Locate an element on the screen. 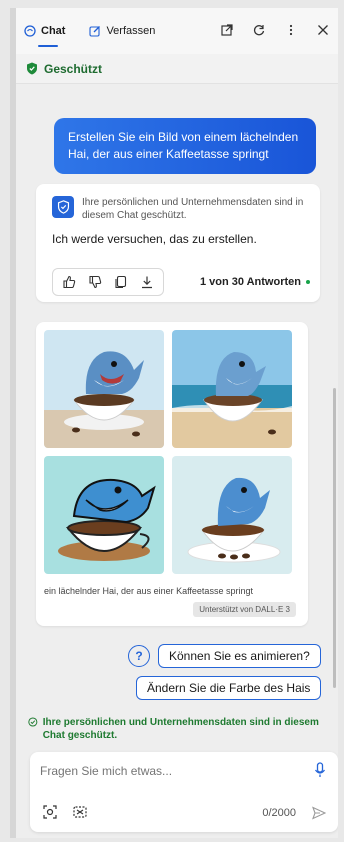 The width and height of the screenshot is (344, 842). answer-counter: 1 von 30 Antworten is located at coordinates (255, 282).